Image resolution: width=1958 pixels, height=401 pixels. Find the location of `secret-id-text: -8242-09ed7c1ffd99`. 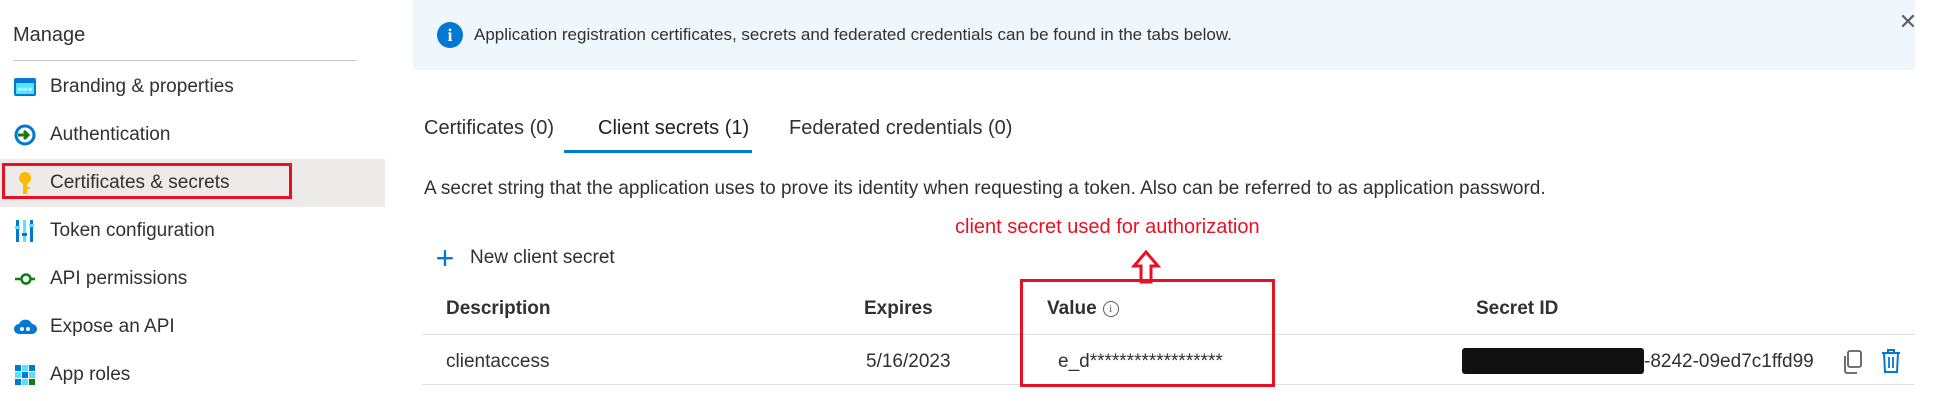

secret-id-text: -8242-09ed7c1ffd99 is located at coordinates (1729, 361).